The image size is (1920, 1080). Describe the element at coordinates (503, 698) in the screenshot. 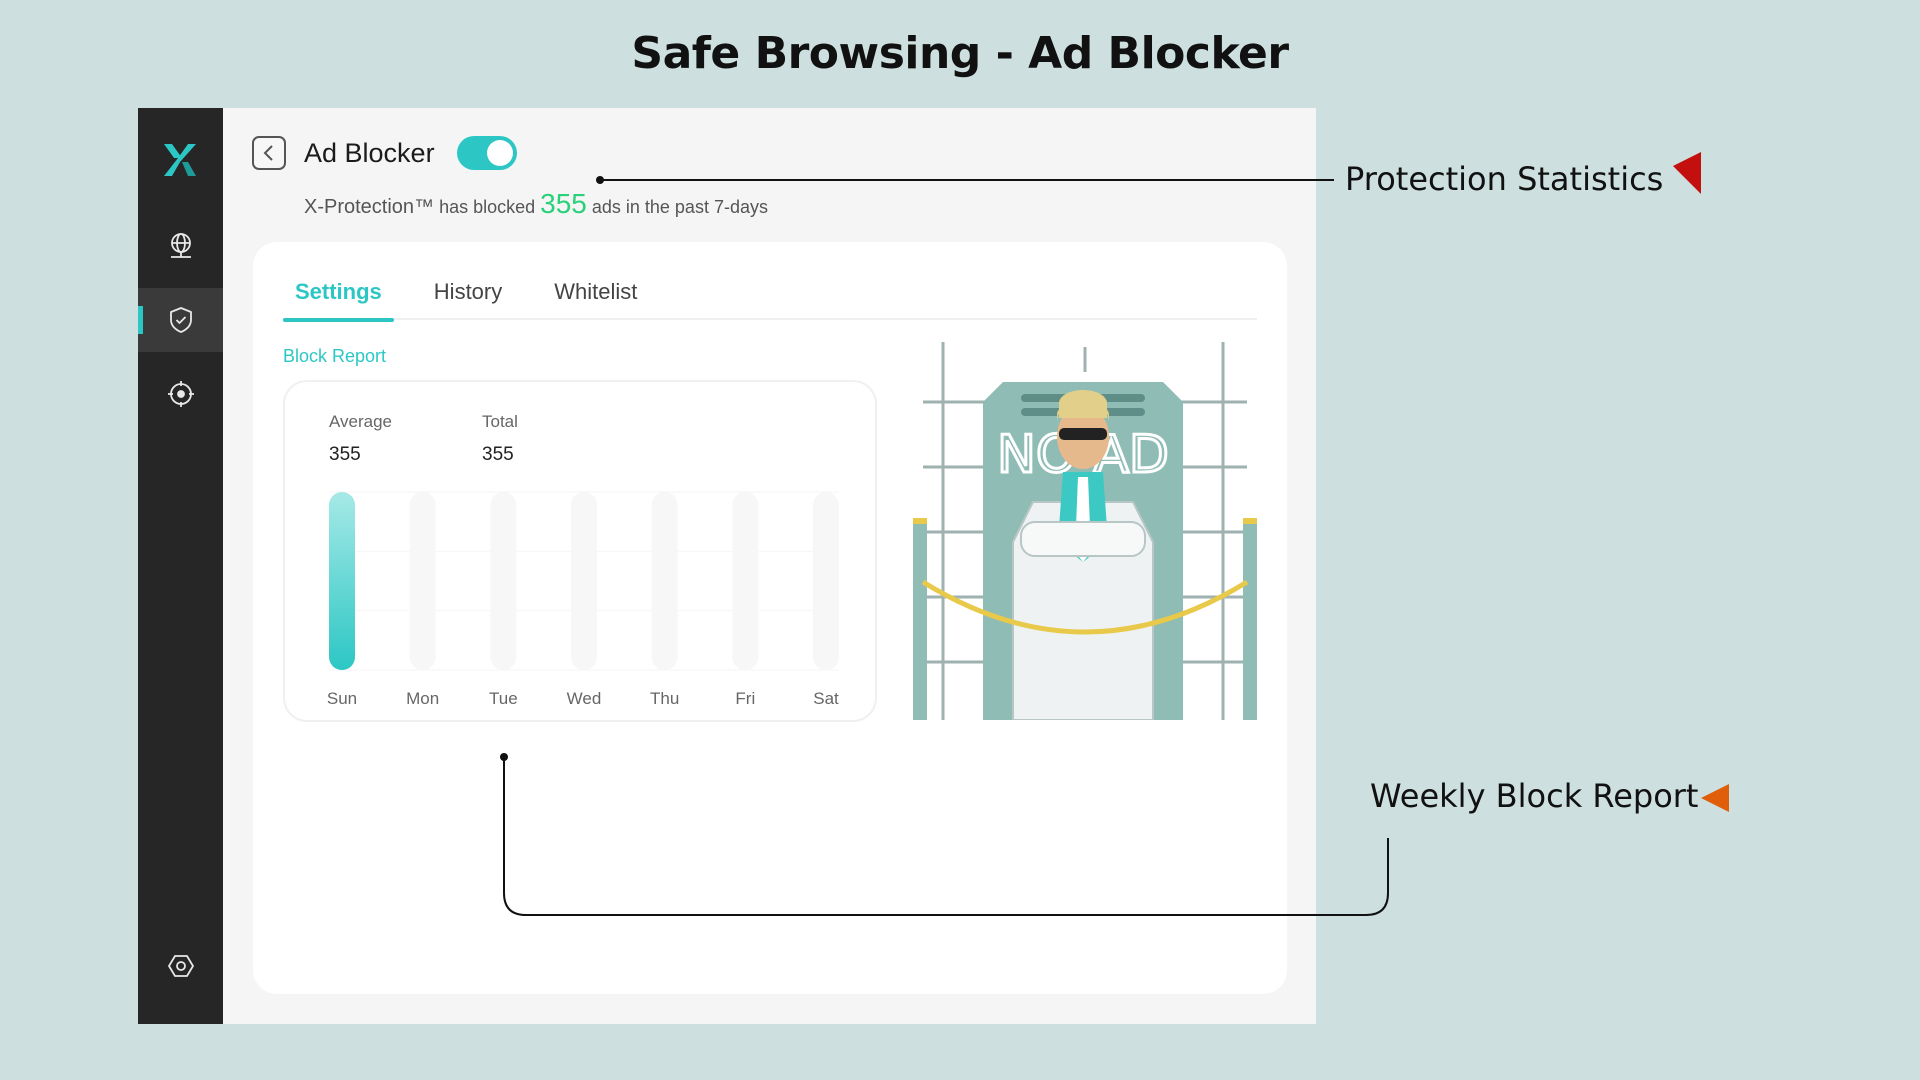

I see `x-label-tue: Tue` at that location.